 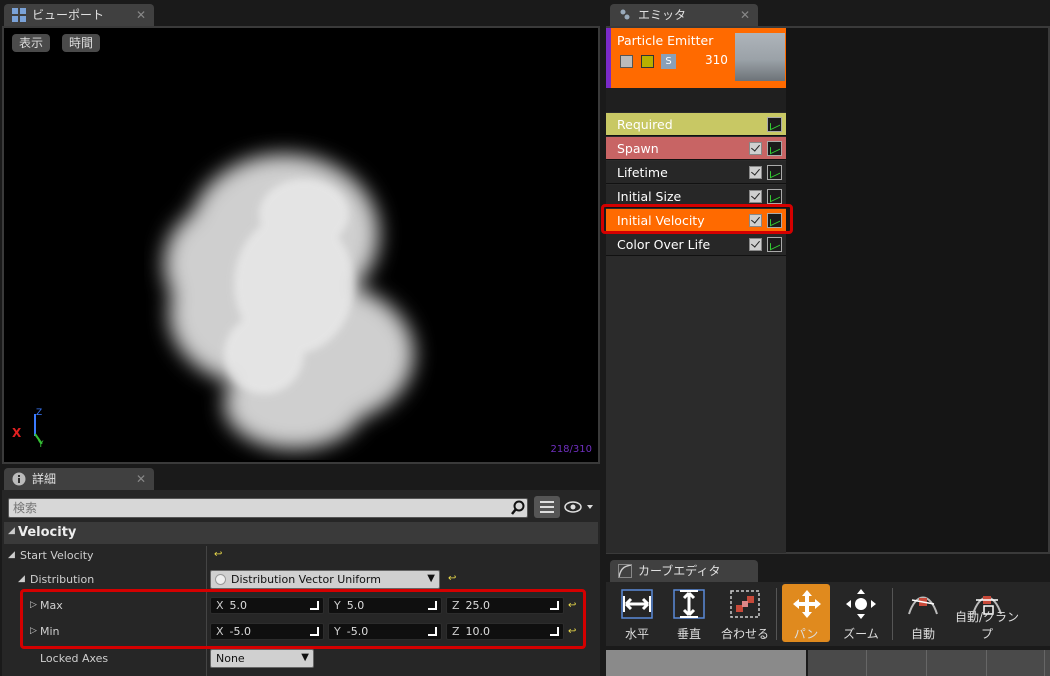 I want to click on fit-horizontal-icon, so click(x=637, y=604).